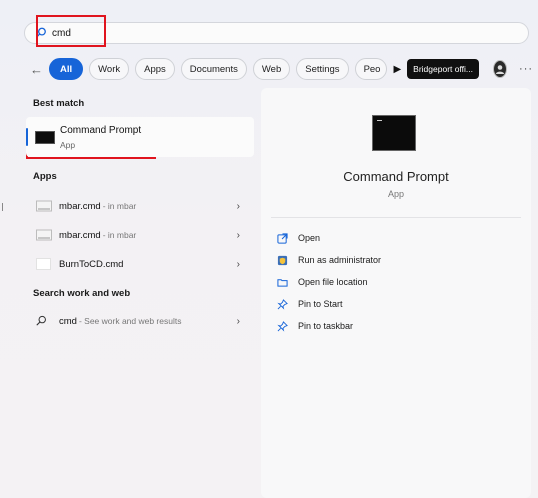 The height and width of the screenshot is (498, 538). What do you see at coordinates (3, 207) in the screenshot?
I see `window-edge-mark` at bounding box center [3, 207].